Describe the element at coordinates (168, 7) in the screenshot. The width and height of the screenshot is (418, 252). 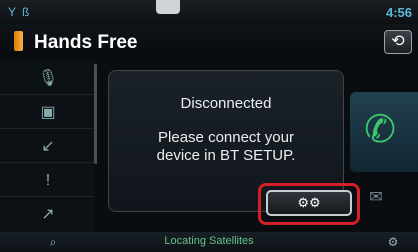
I see `top-indicator` at that location.